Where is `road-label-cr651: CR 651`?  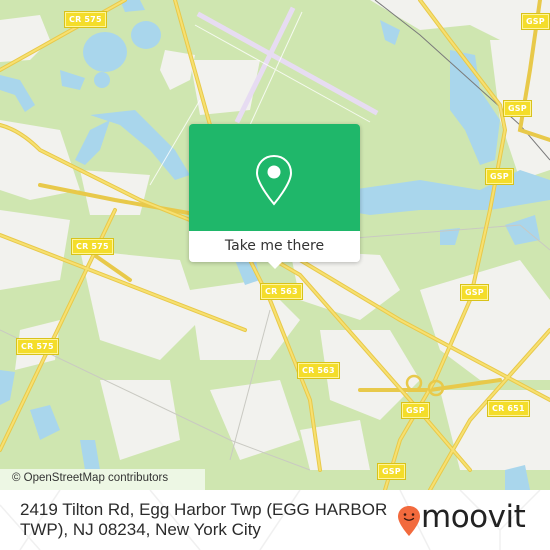
road-label-cr651: CR 651 is located at coordinates (508, 408).